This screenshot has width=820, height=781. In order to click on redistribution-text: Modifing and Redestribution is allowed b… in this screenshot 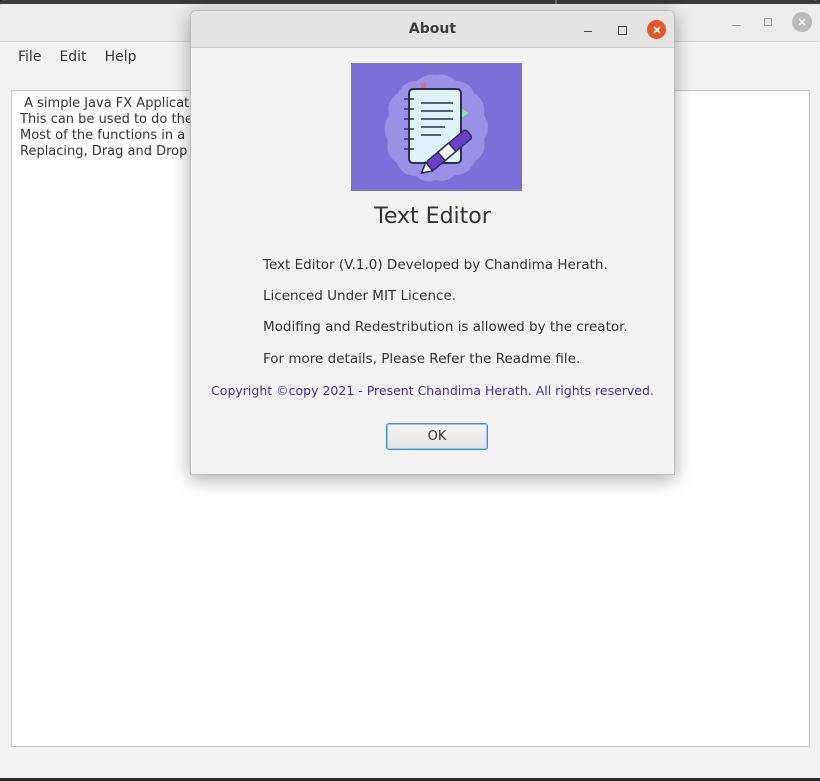, I will do `click(445, 327)`.